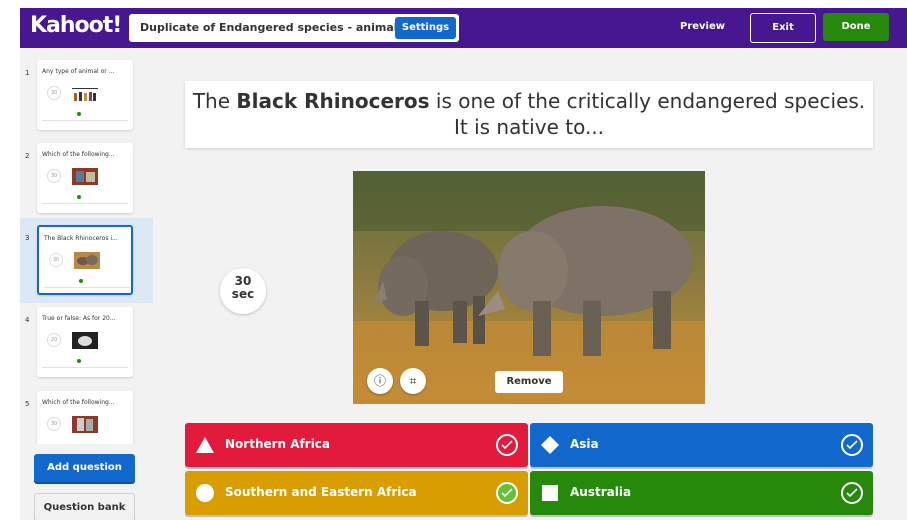  Describe the element at coordinates (27, 156) in the screenshot. I see `slide-number: 2` at that location.